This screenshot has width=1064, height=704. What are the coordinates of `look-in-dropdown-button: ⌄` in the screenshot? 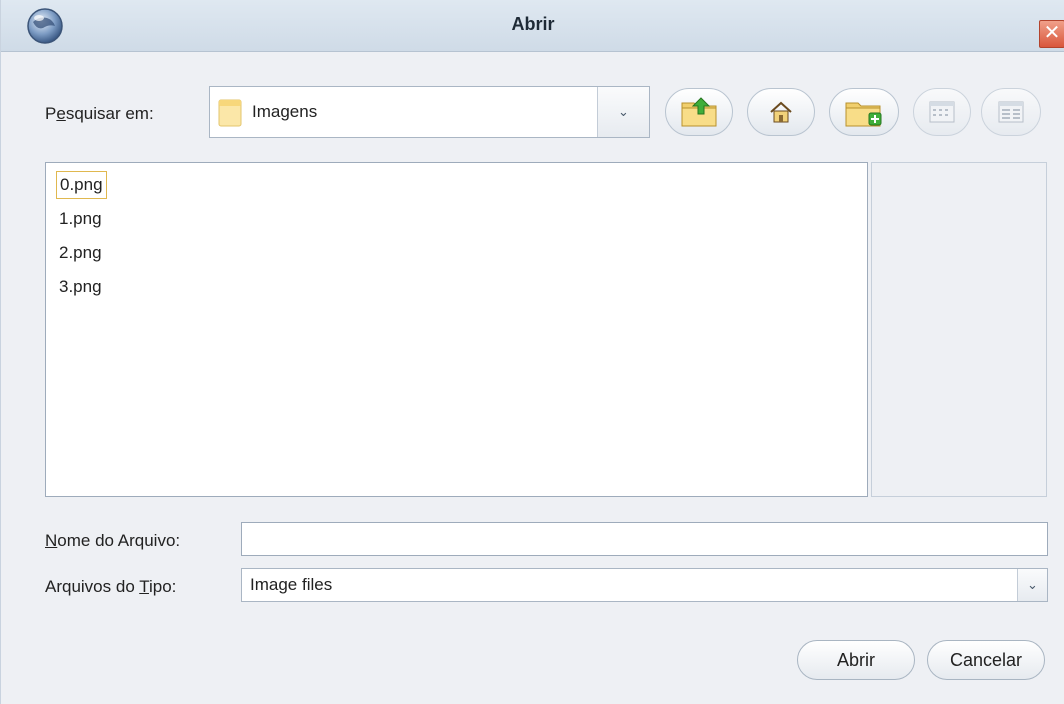 It's located at (623, 112).